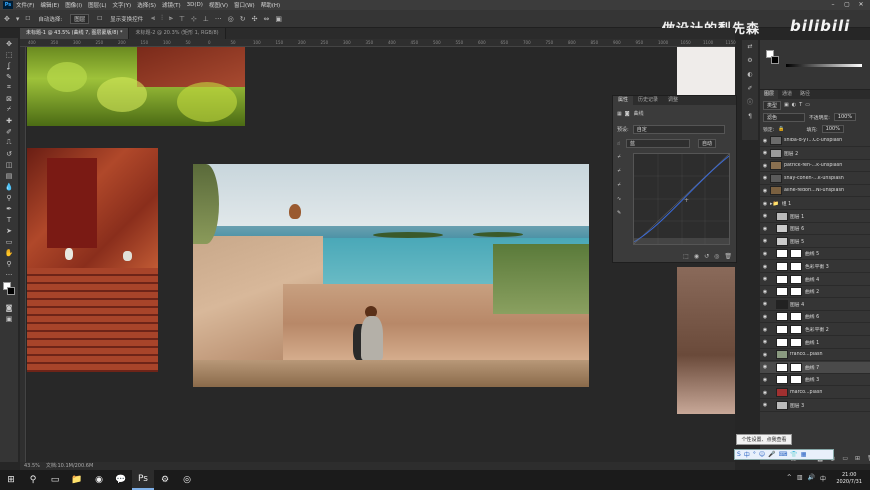  I want to click on chevron-down-icon: ▾, so click(18, 19).